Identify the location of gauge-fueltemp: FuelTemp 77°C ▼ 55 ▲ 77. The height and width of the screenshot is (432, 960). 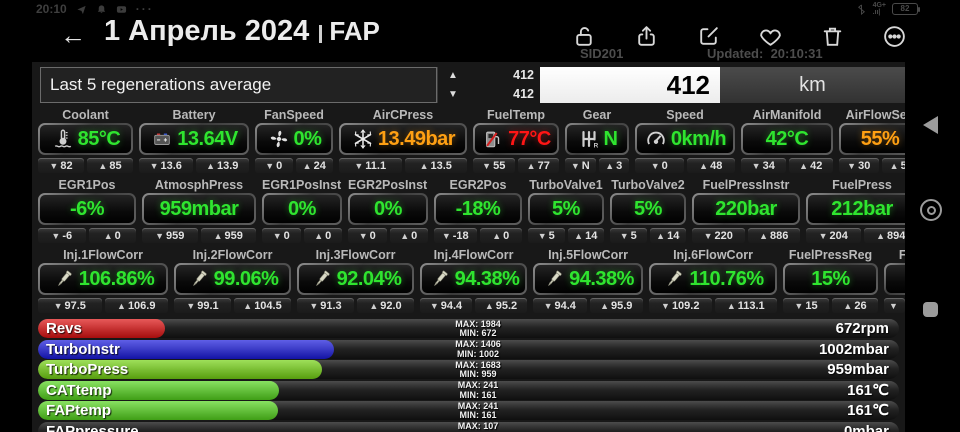
(516, 140).